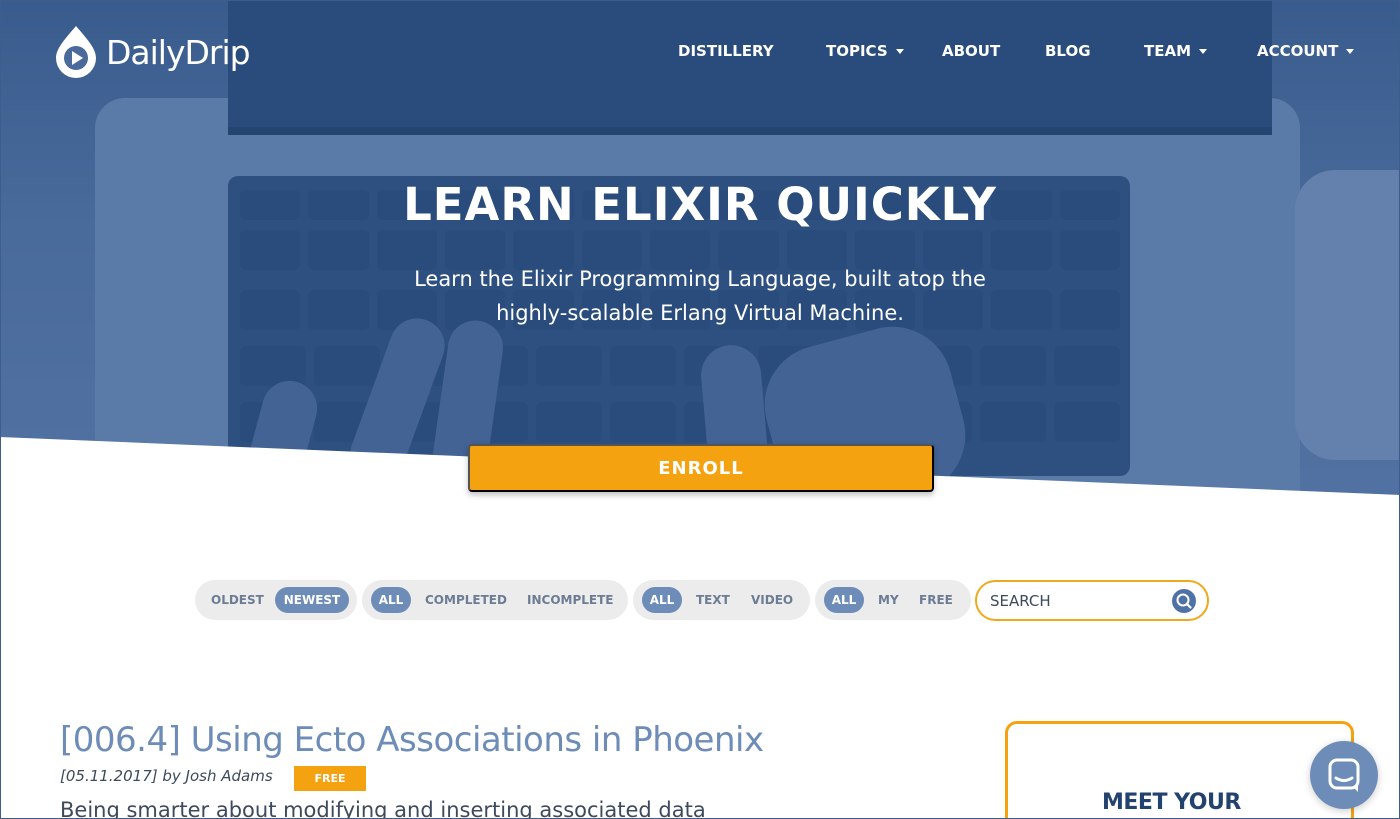  I want to click on chat-launcher-button, so click(1344, 775).